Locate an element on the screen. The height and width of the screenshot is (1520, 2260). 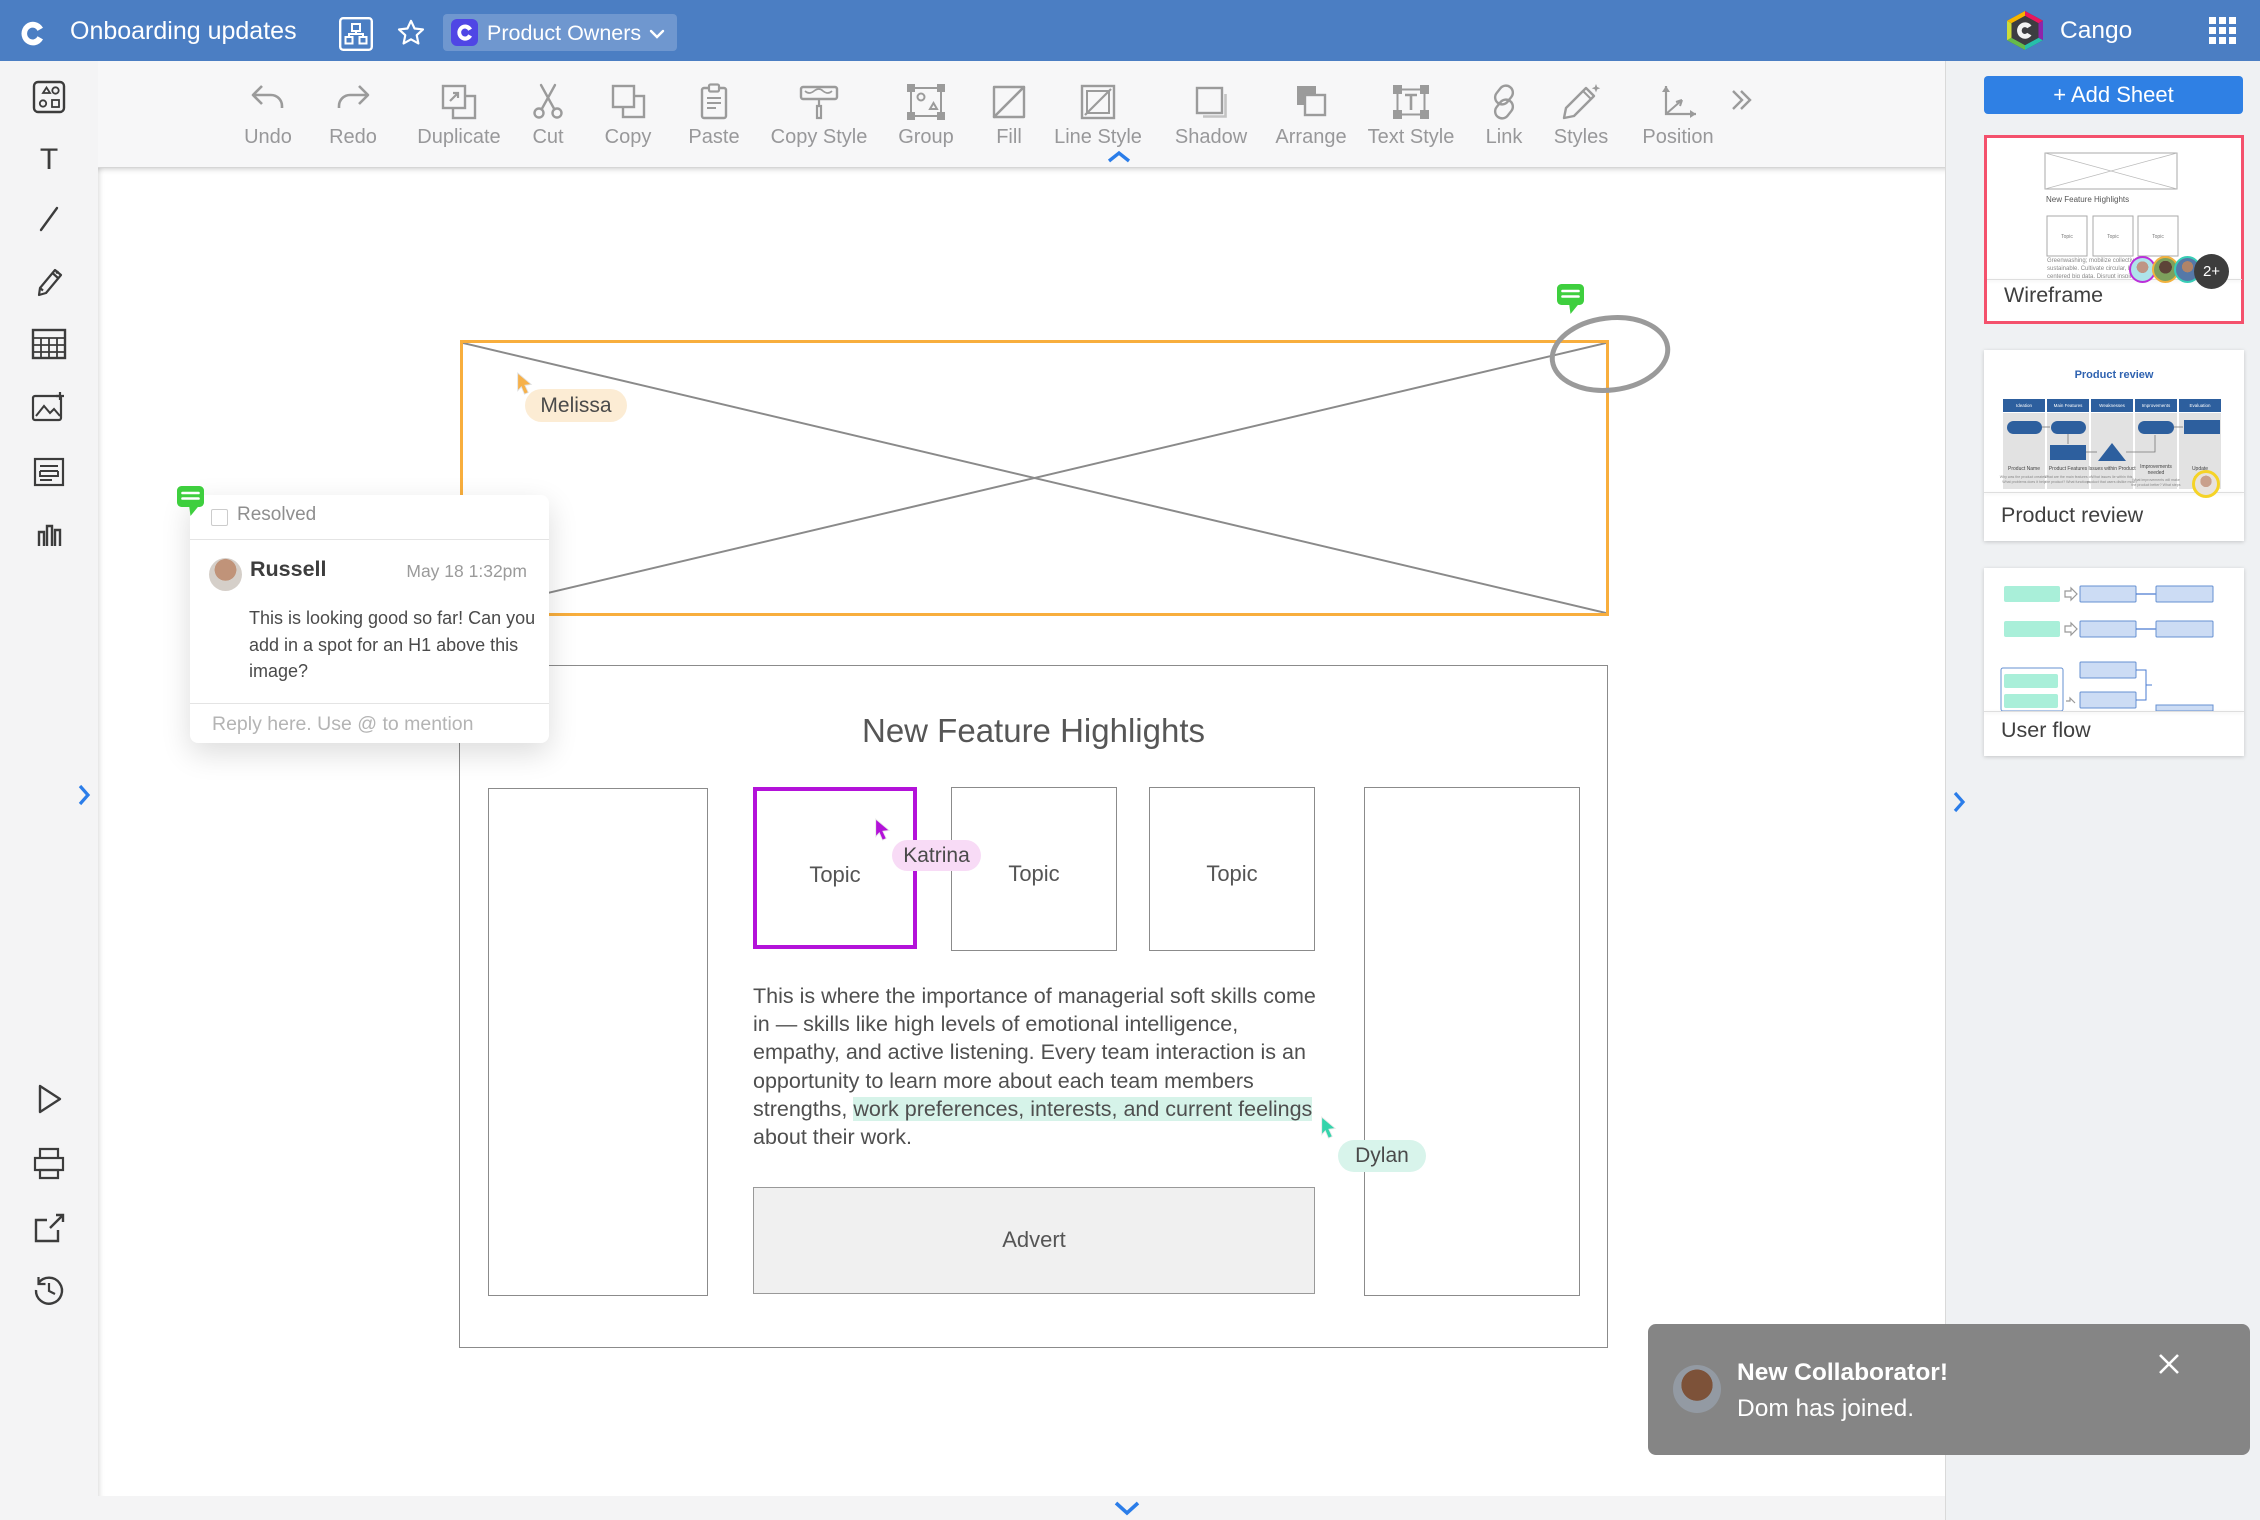
svg-text: Main Features is located at coordinates (2069, 405).